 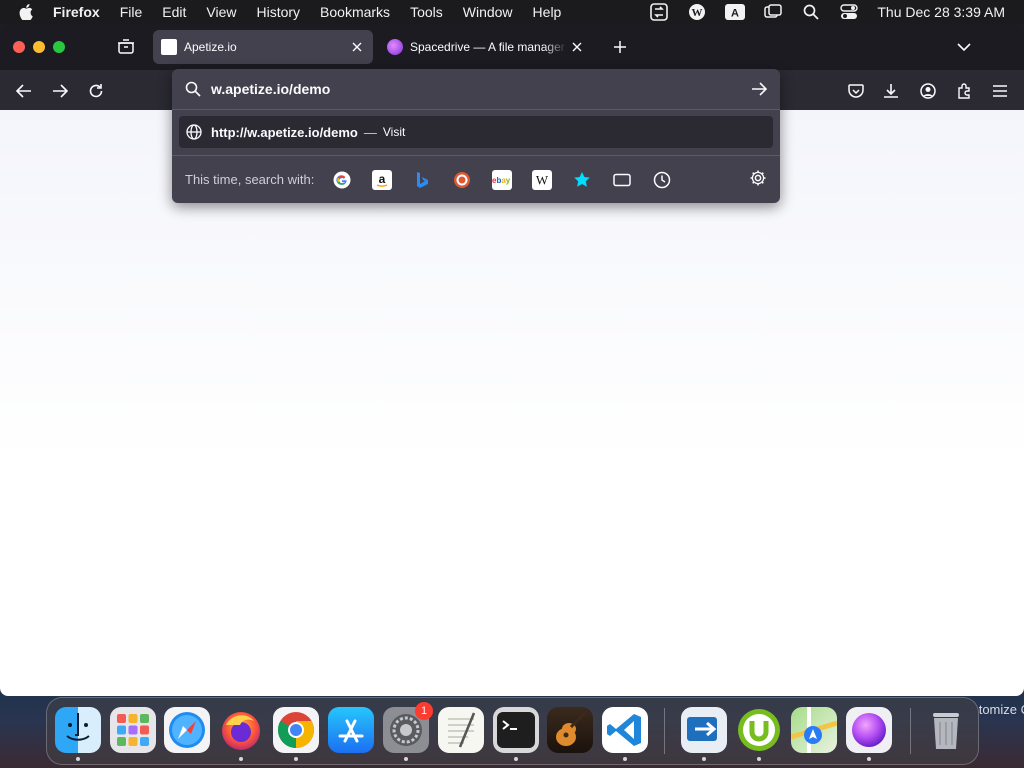 What do you see at coordinates (941, 12) in the screenshot?
I see `menubar-clock: Thu Dec 28 3:39 AM` at bounding box center [941, 12].